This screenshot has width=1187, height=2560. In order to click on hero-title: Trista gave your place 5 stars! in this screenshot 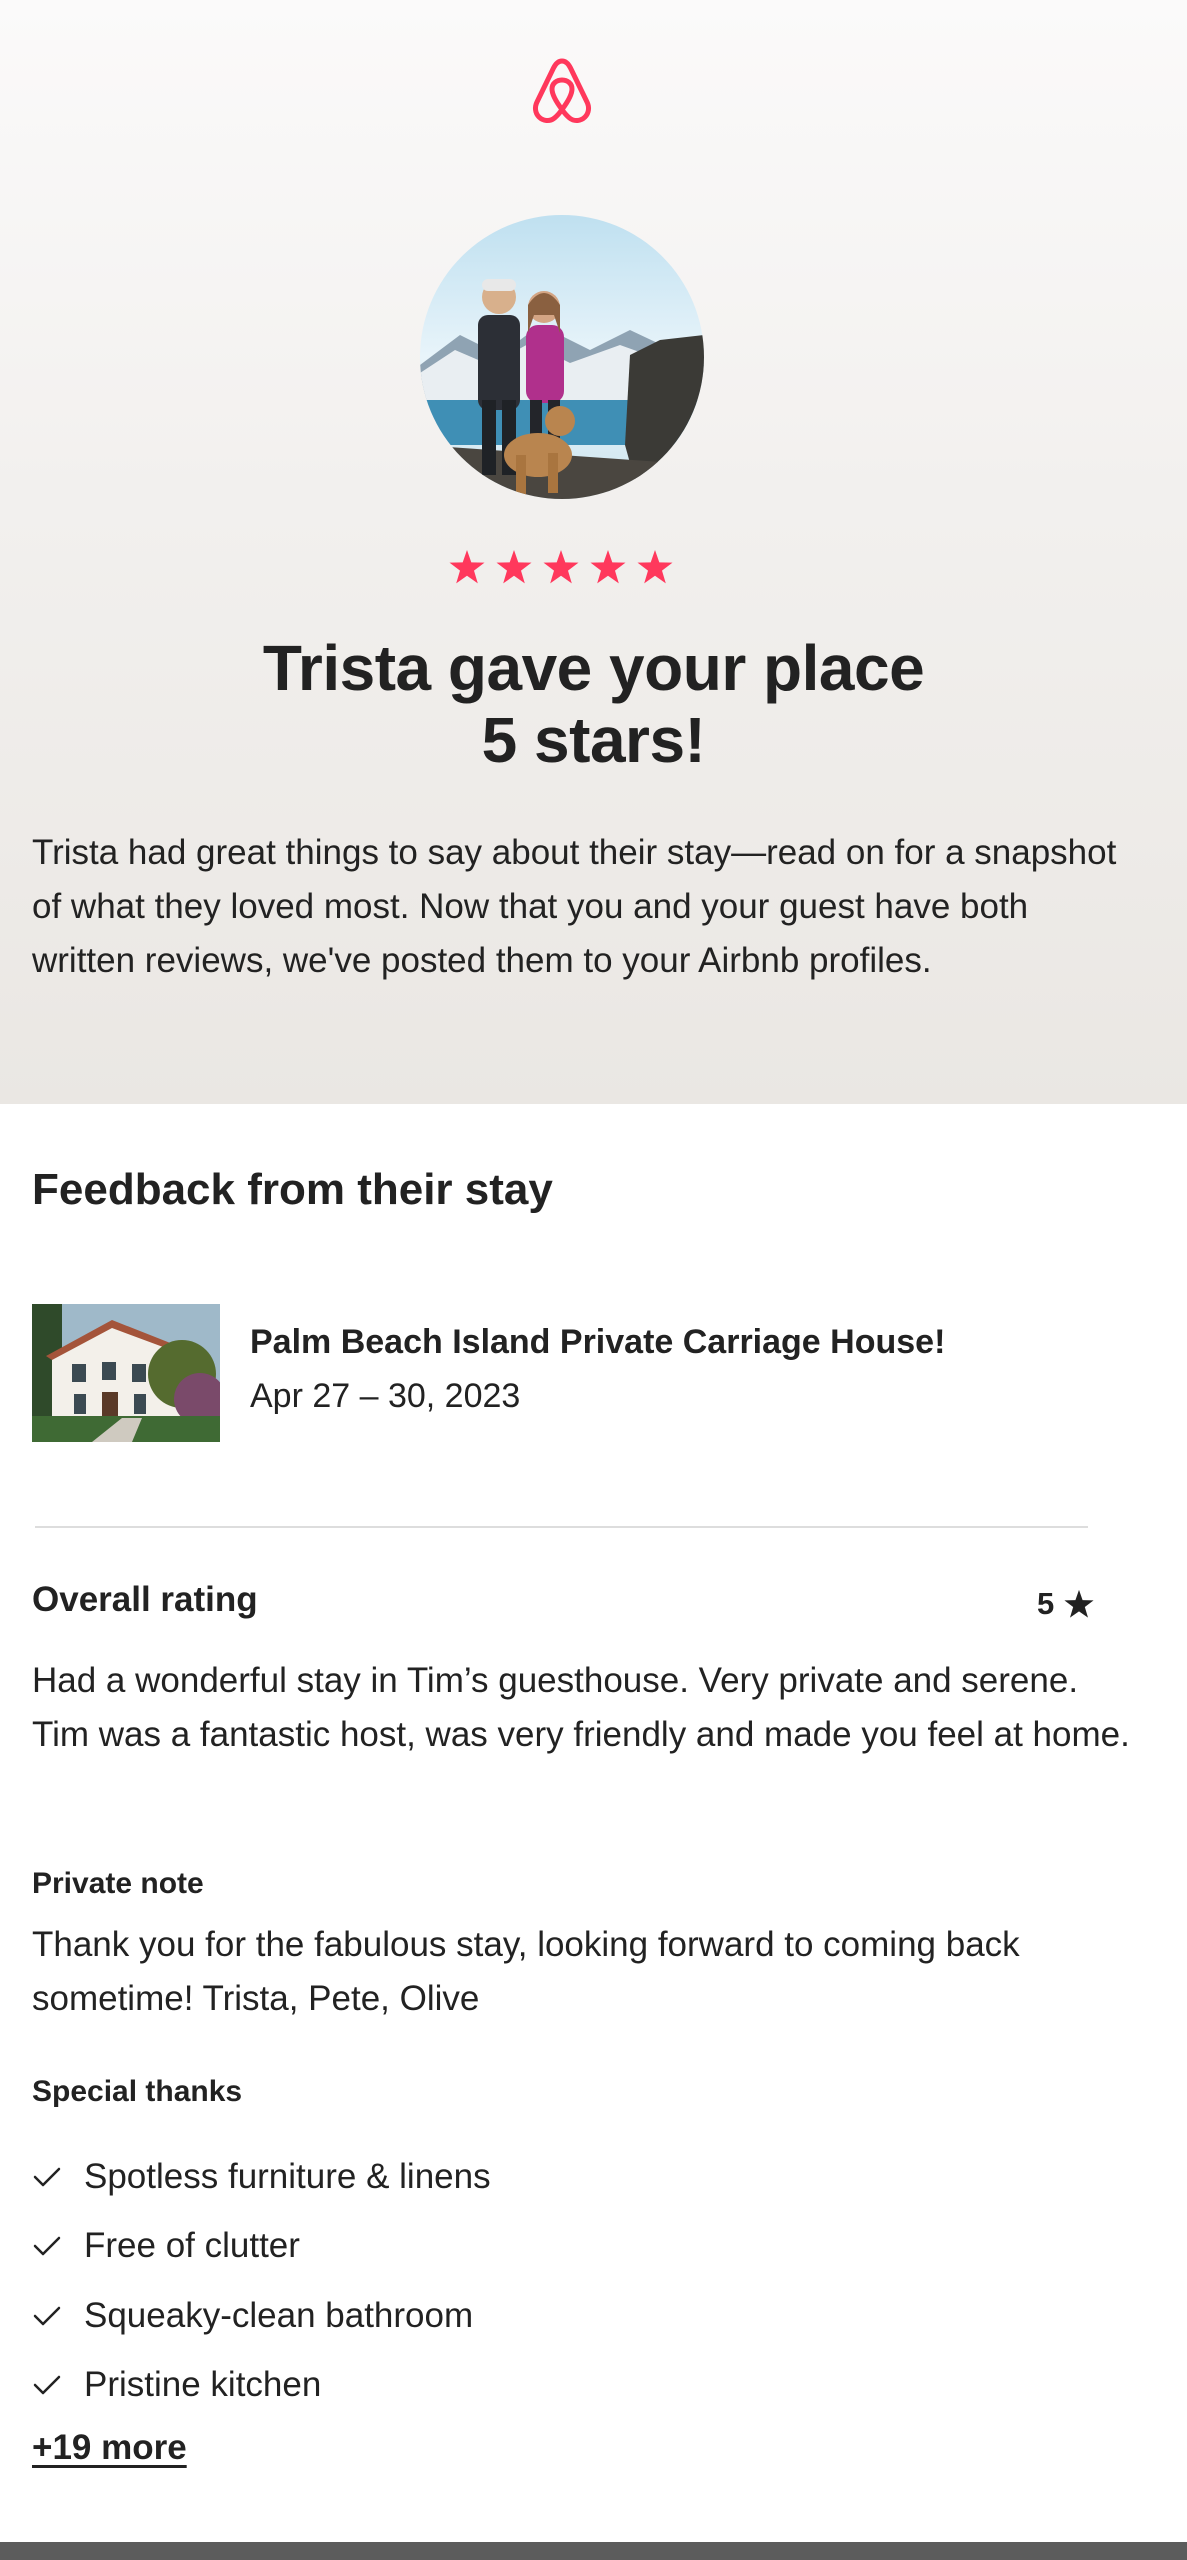, I will do `click(593, 704)`.